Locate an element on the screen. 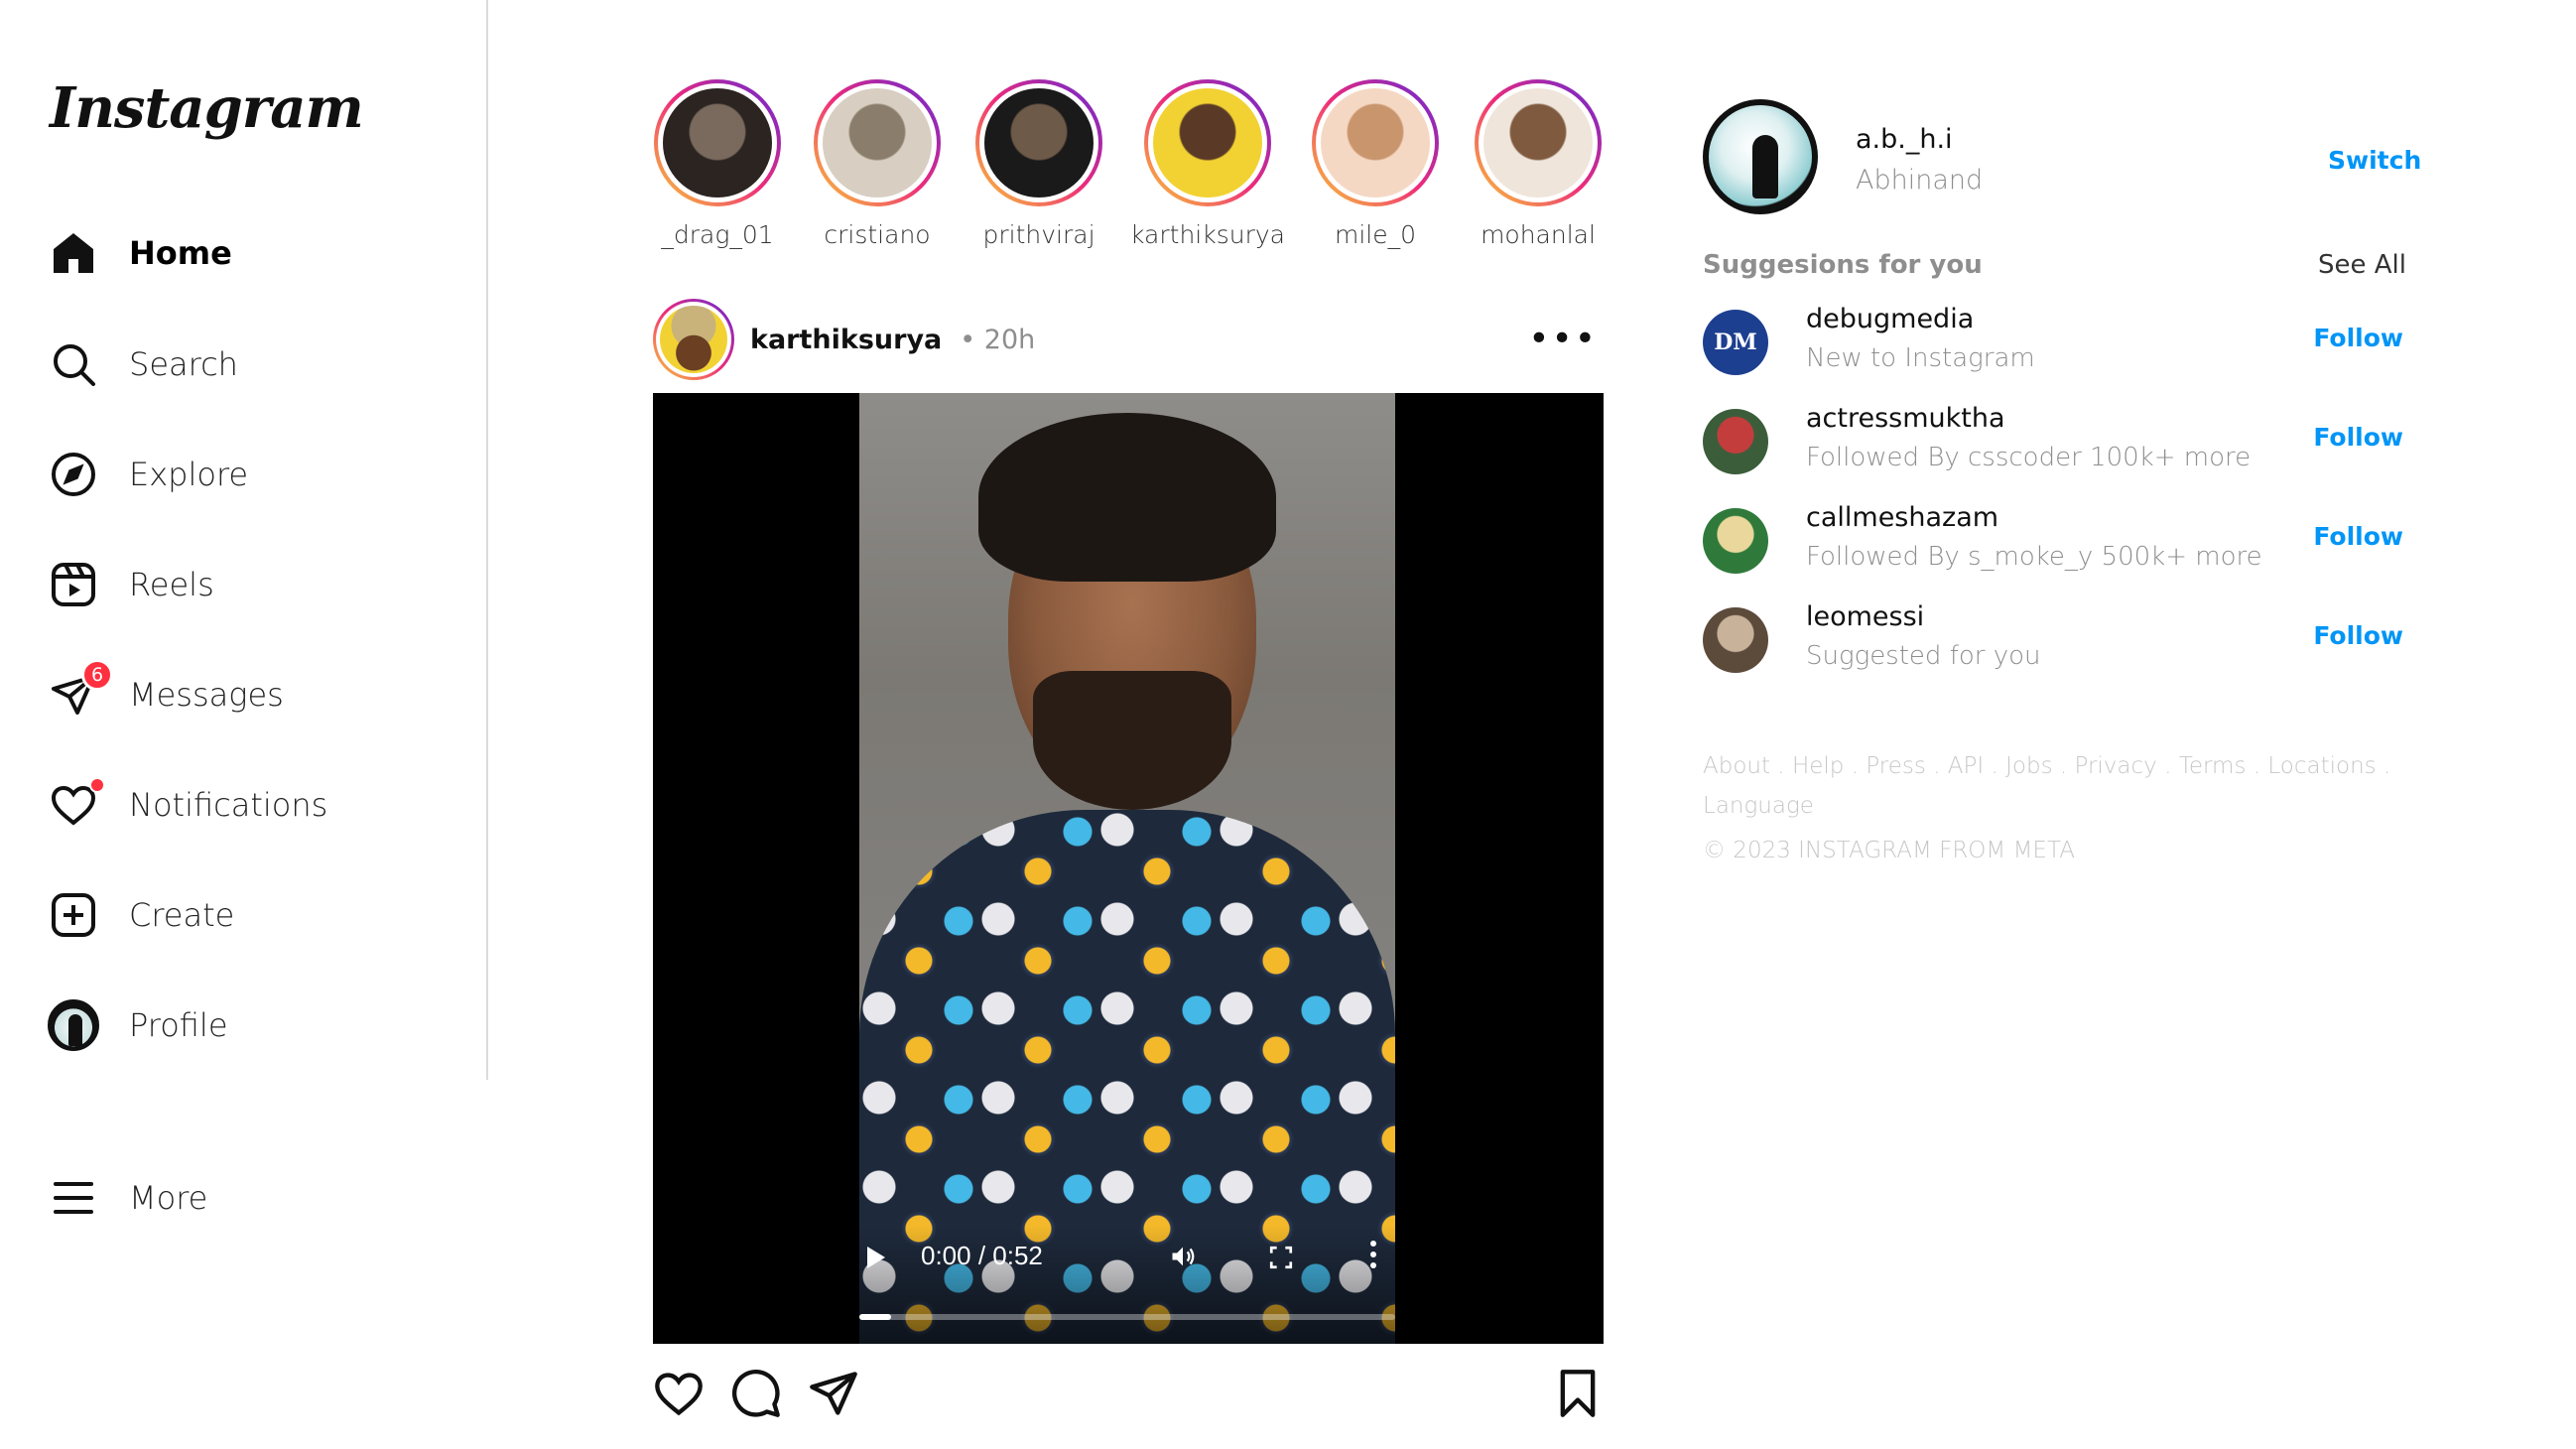  story-username: _drag_01 is located at coordinates (718, 234).